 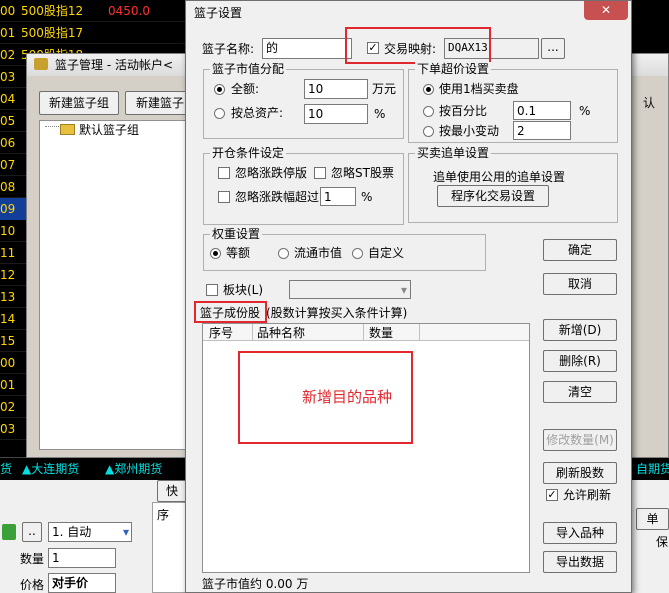 What do you see at coordinates (92, 33) in the screenshot?
I see `quote-row: 01 500股指17` at bounding box center [92, 33].